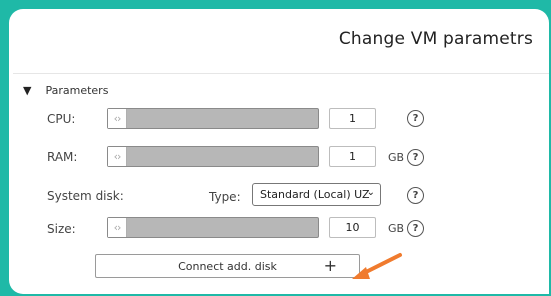  What do you see at coordinates (352, 118) in the screenshot?
I see `cpu-value-field: 1` at bounding box center [352, 118].